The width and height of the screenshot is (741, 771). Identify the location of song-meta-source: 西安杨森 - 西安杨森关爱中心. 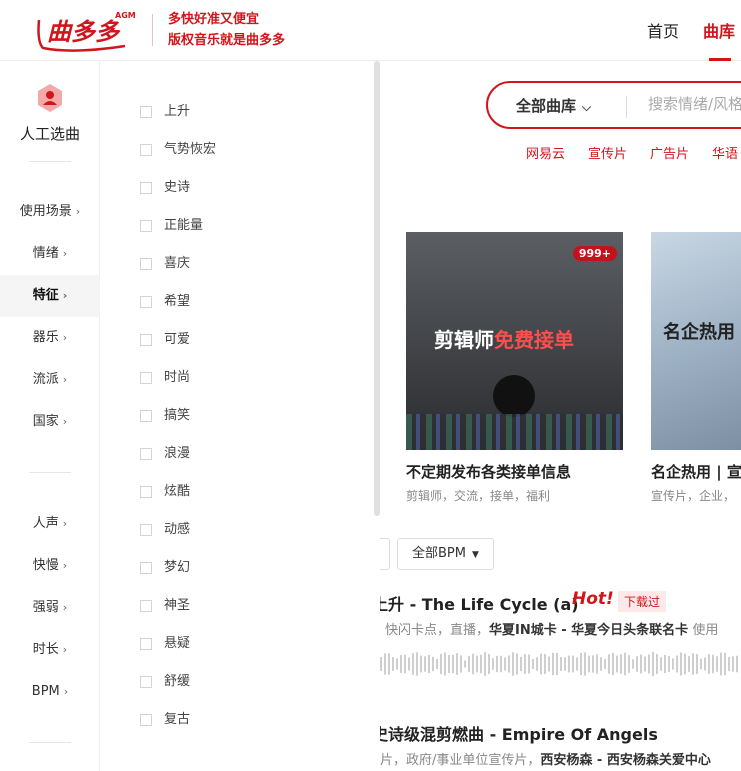
(625, 760).